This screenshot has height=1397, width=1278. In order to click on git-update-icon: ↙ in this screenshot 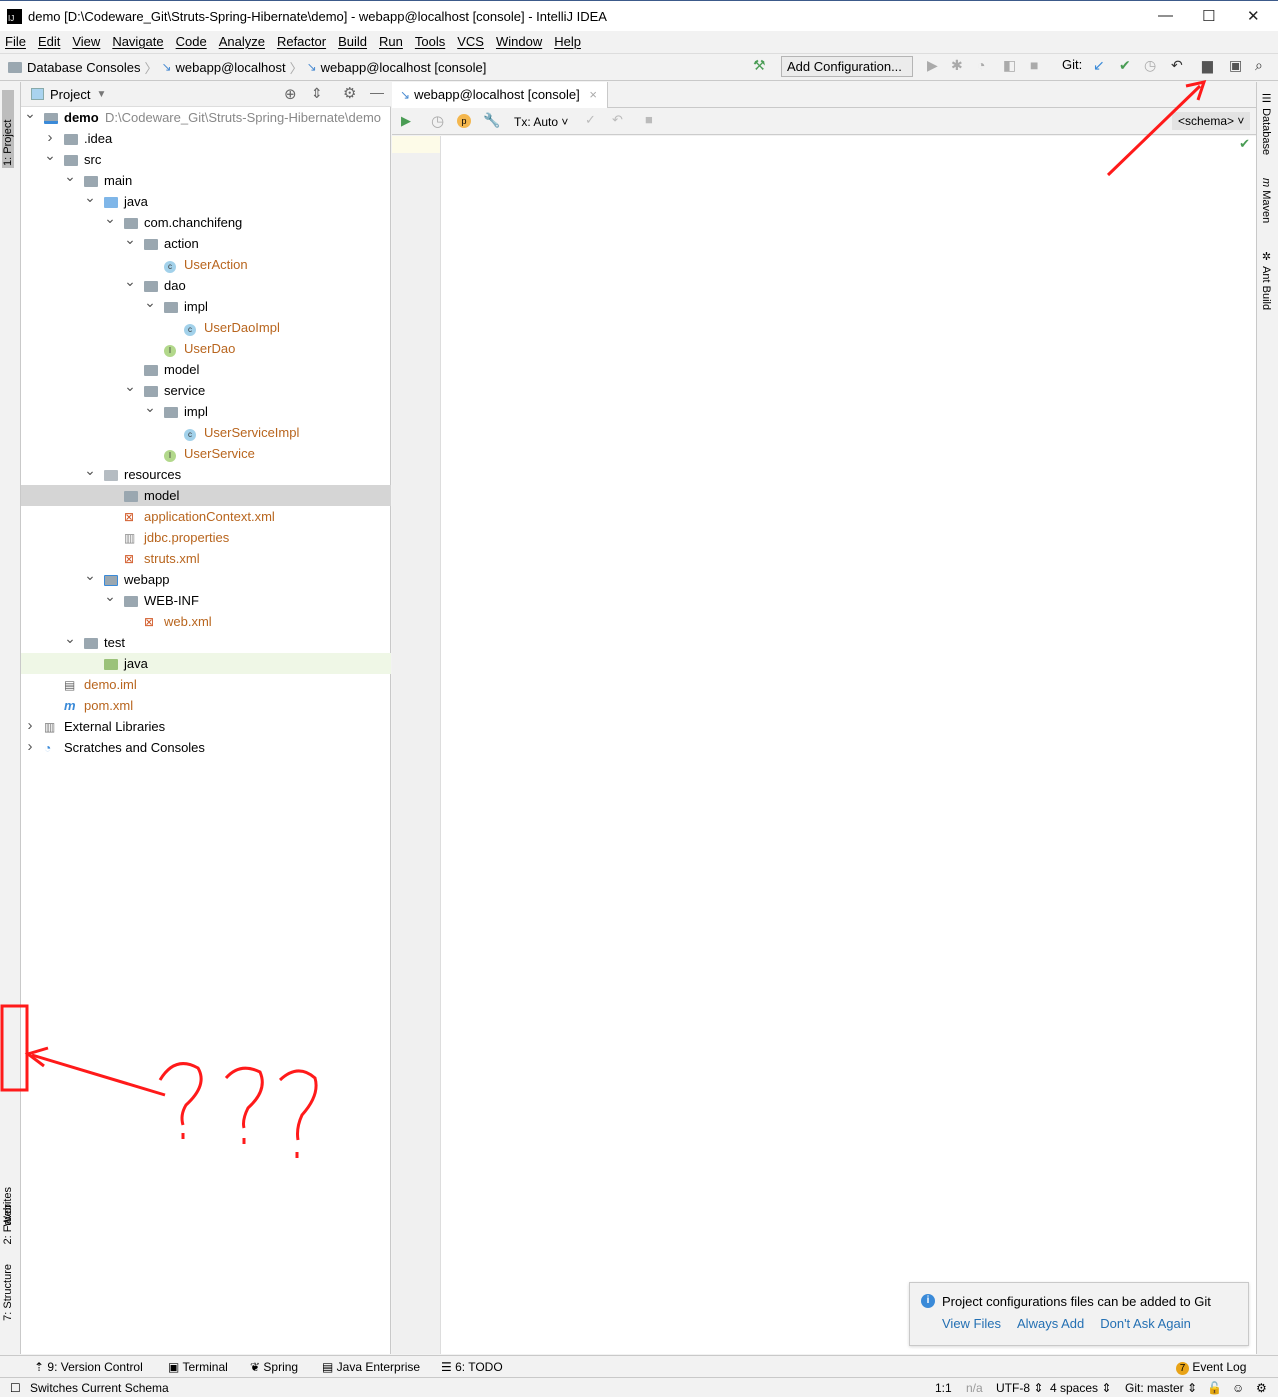, I will do `click(1099, 65)`.